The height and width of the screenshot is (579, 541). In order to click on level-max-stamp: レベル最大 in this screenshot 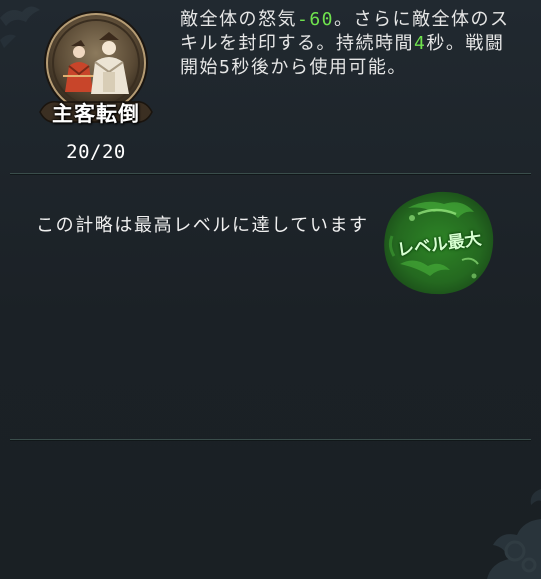, I will do `click(439, 243)`.